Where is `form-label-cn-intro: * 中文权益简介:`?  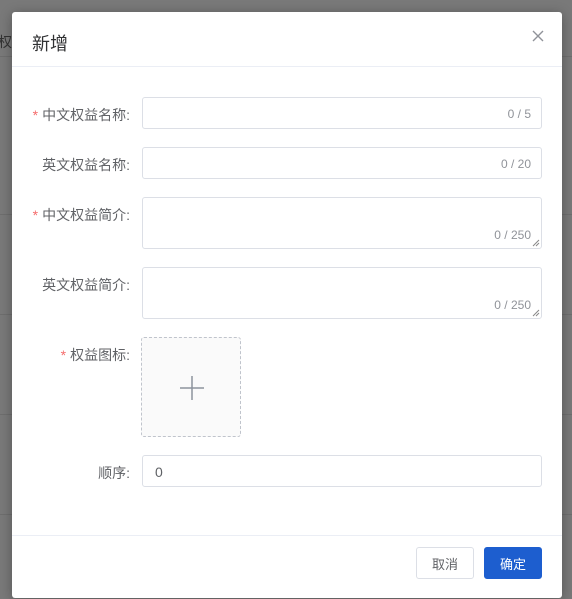
form-label-cn-intro: * 中文权益简介: is located at coordinates (81, 215).